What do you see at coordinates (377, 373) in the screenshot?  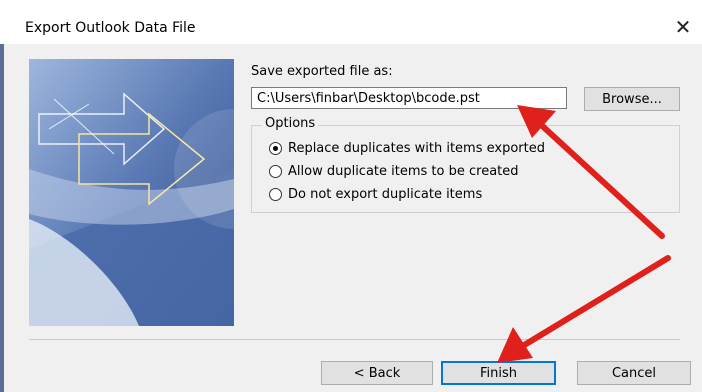 I see `back-button: < Back` at bounding box center [377, 373].